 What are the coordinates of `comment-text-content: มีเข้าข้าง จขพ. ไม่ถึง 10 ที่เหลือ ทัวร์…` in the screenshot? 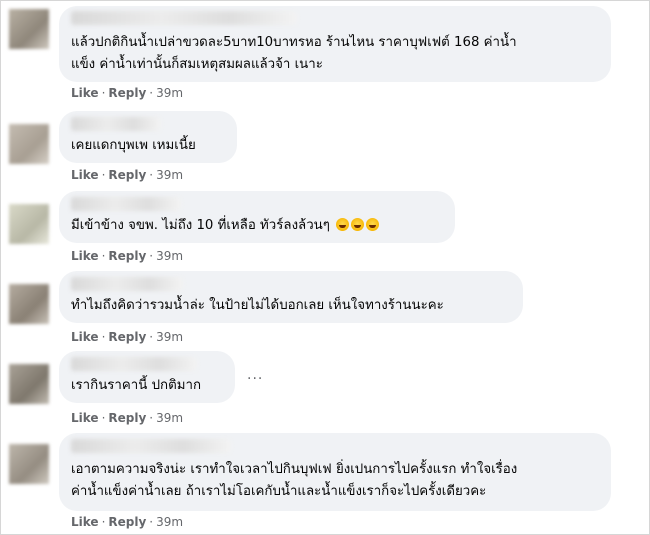 It's located at (200, 225).